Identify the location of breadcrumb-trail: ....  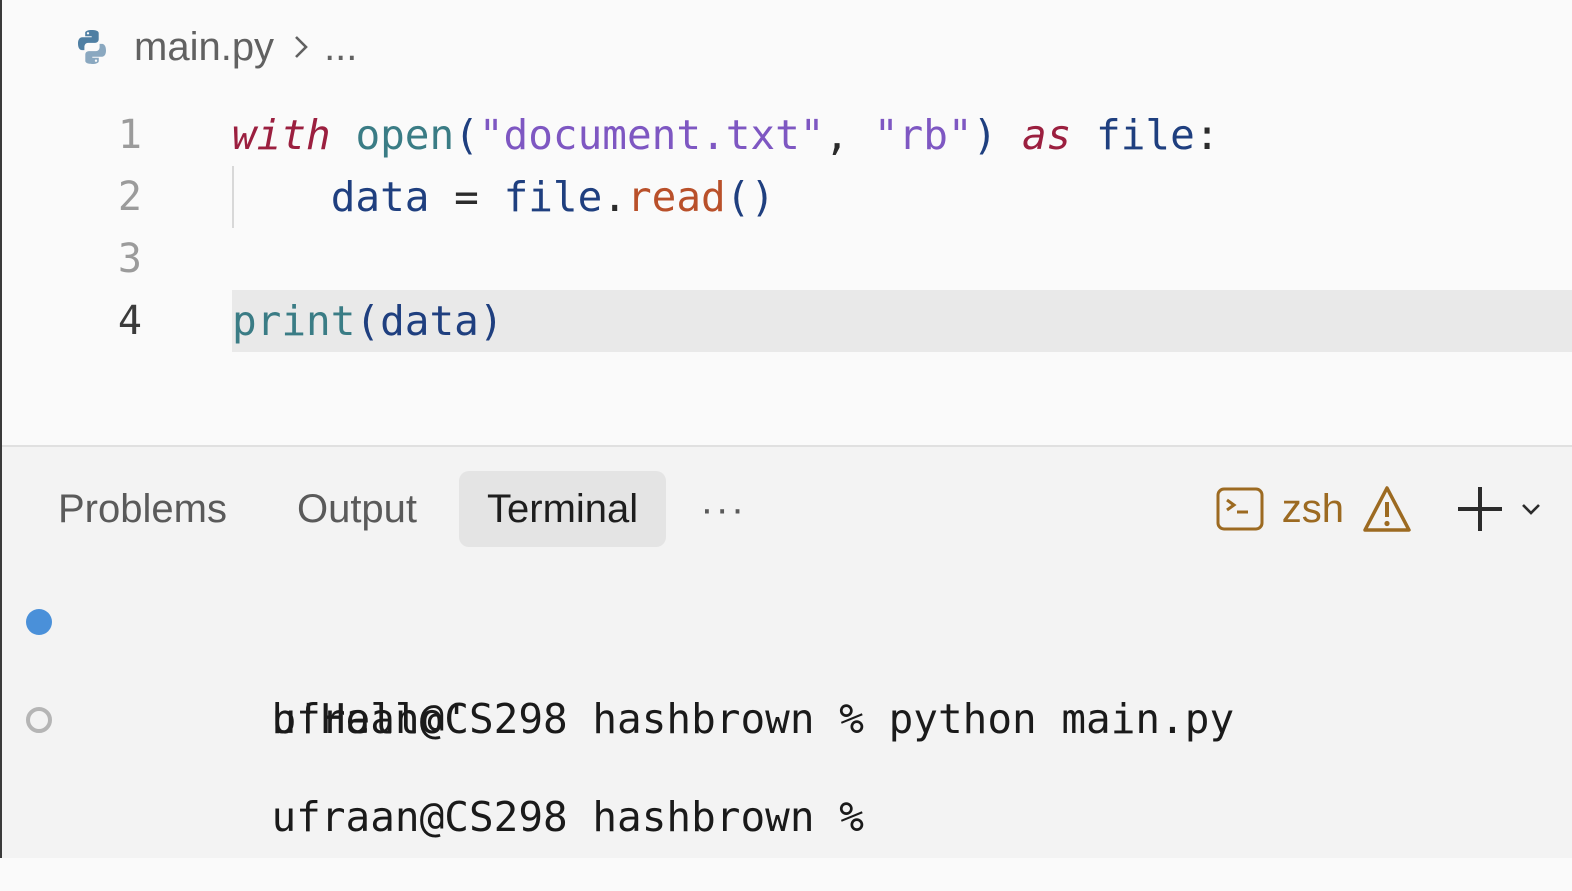
(340, 47).